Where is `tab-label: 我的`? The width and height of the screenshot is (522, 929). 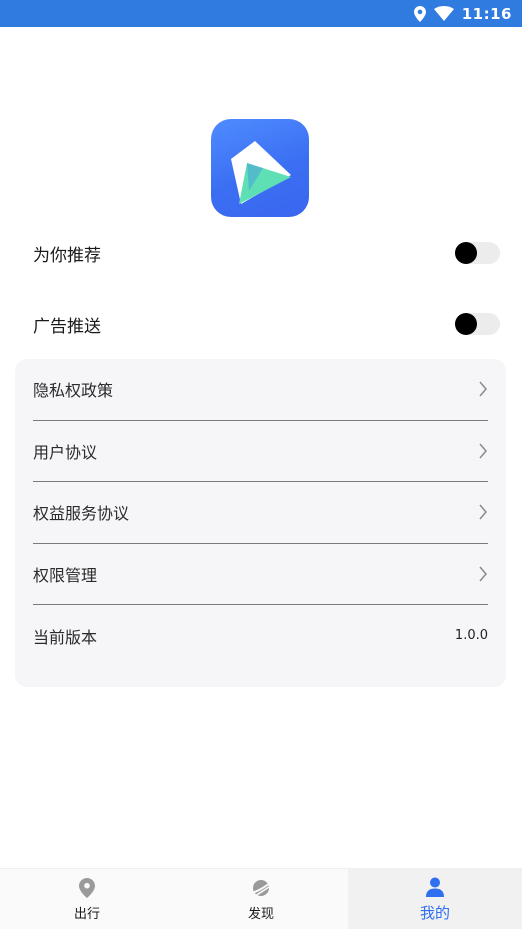 tab-label: 我的 is located at coordinates (434, 912).